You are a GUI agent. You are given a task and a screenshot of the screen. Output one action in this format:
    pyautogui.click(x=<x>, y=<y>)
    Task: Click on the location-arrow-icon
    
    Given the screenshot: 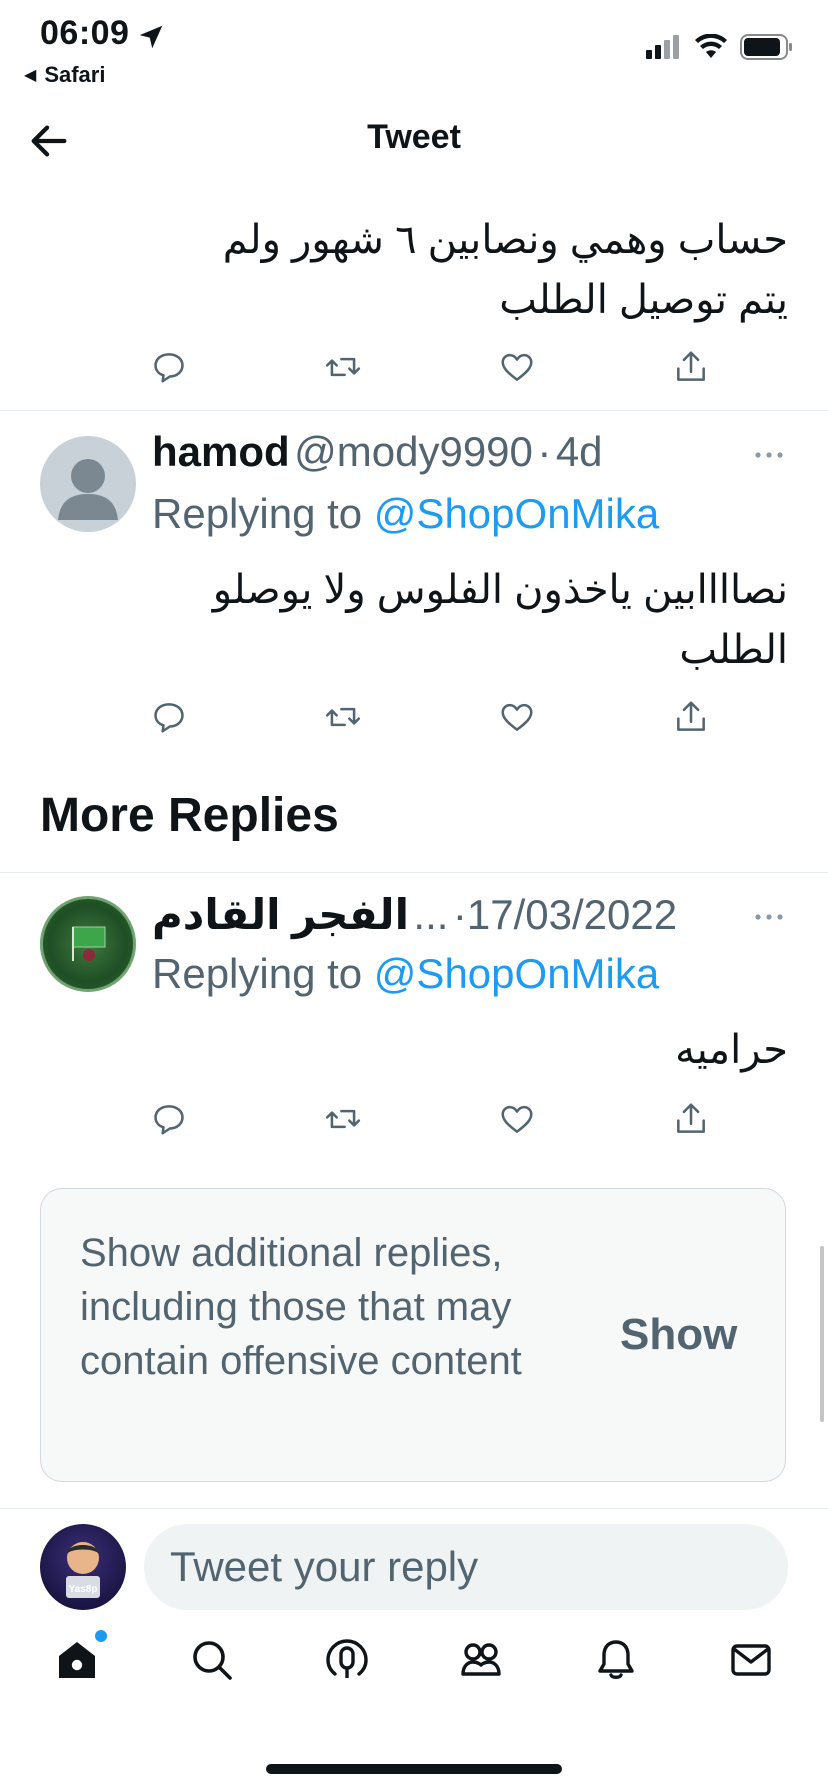 What is the action you would take?
    pyautogui.click(x=151, y=37)
    